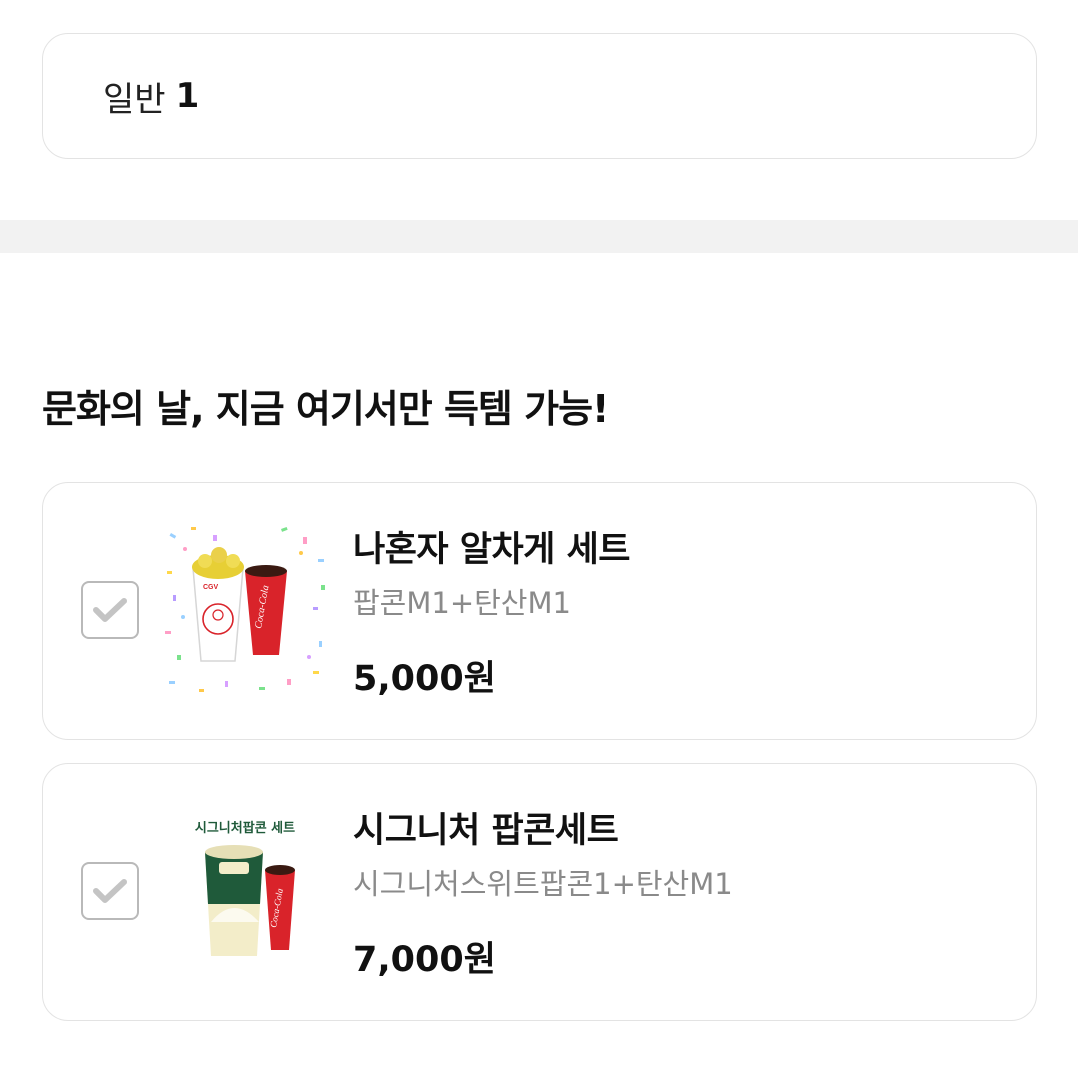 The image size is (1078, 1073). Describe the element at coordinates (539, 96) in the screenshot. I see `ticket-count-box: 일반 1` at that location.